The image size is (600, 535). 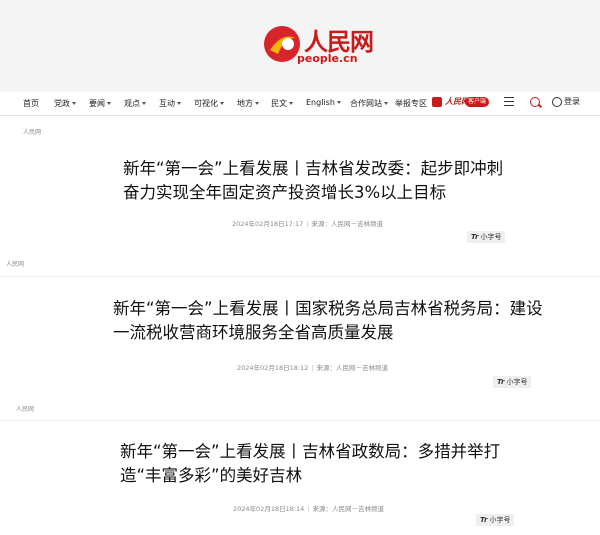 I want to click on site-logo: 人民网 people.cn, so click(x=318, y=43).